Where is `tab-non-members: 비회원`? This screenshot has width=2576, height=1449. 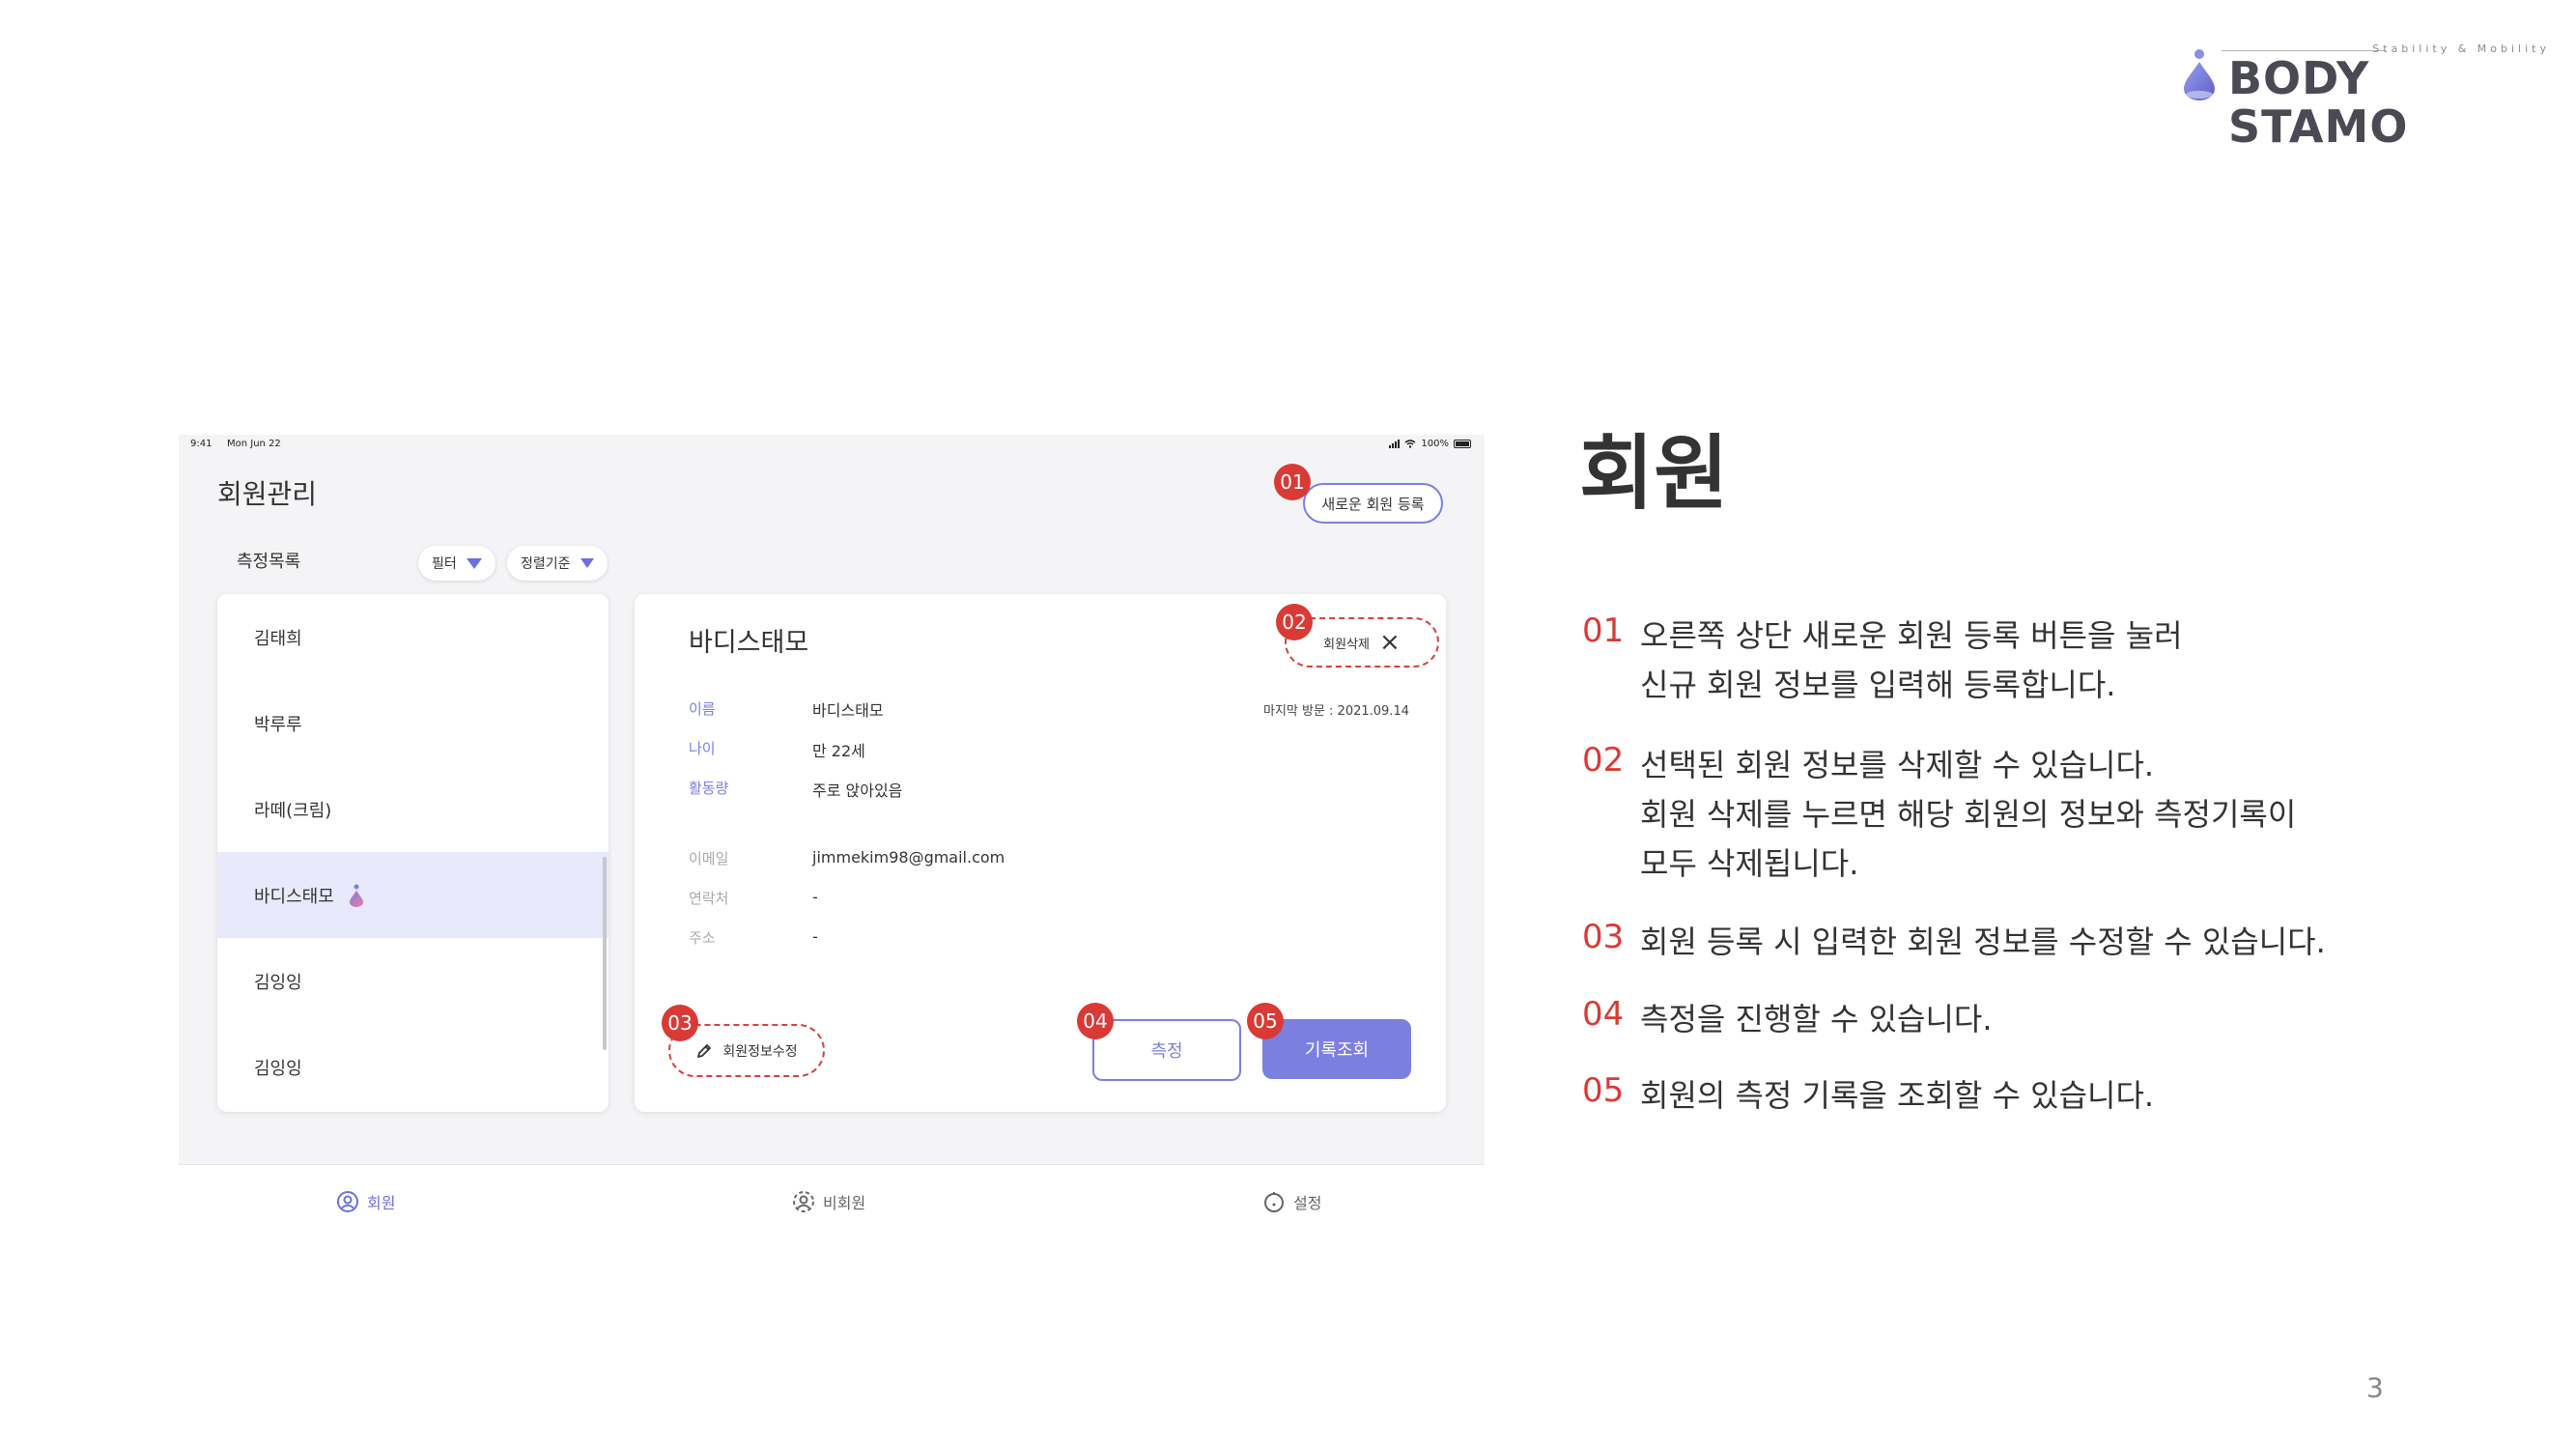
tab-non-members: 비회원 is located at coordinates (828, 1201).